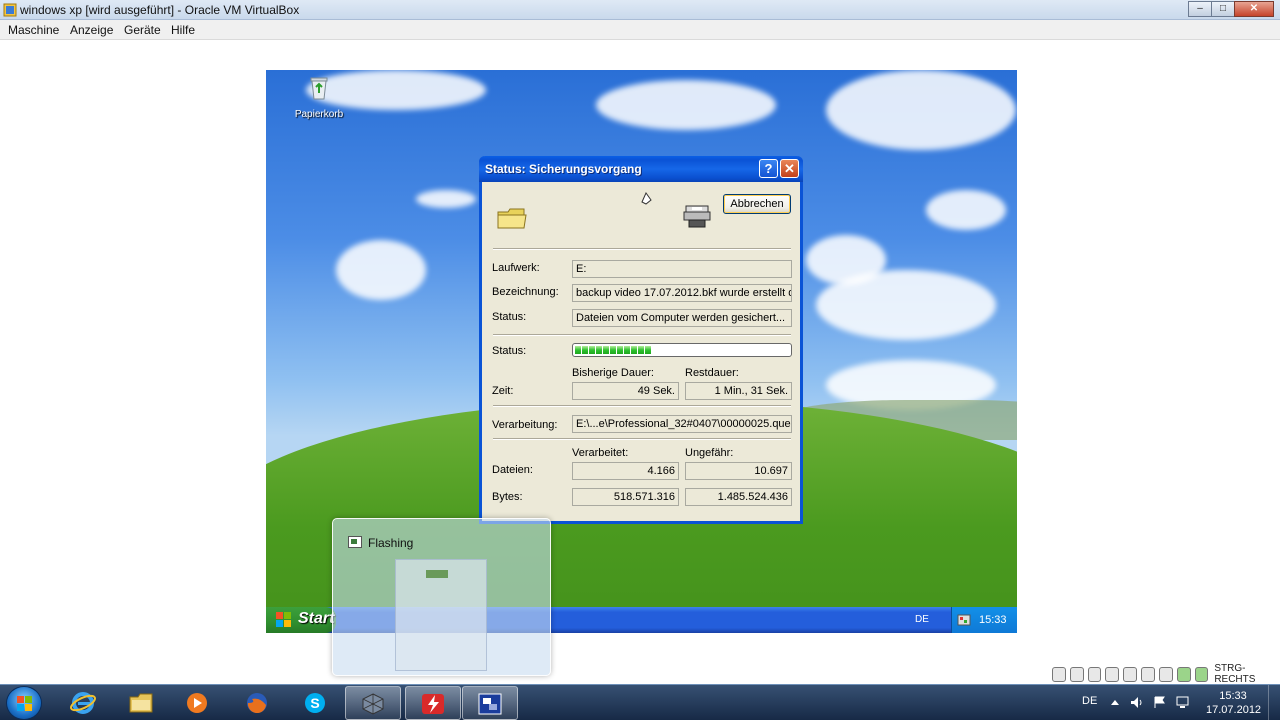  I want to click on virtualbox-icon, so click(10, 10).